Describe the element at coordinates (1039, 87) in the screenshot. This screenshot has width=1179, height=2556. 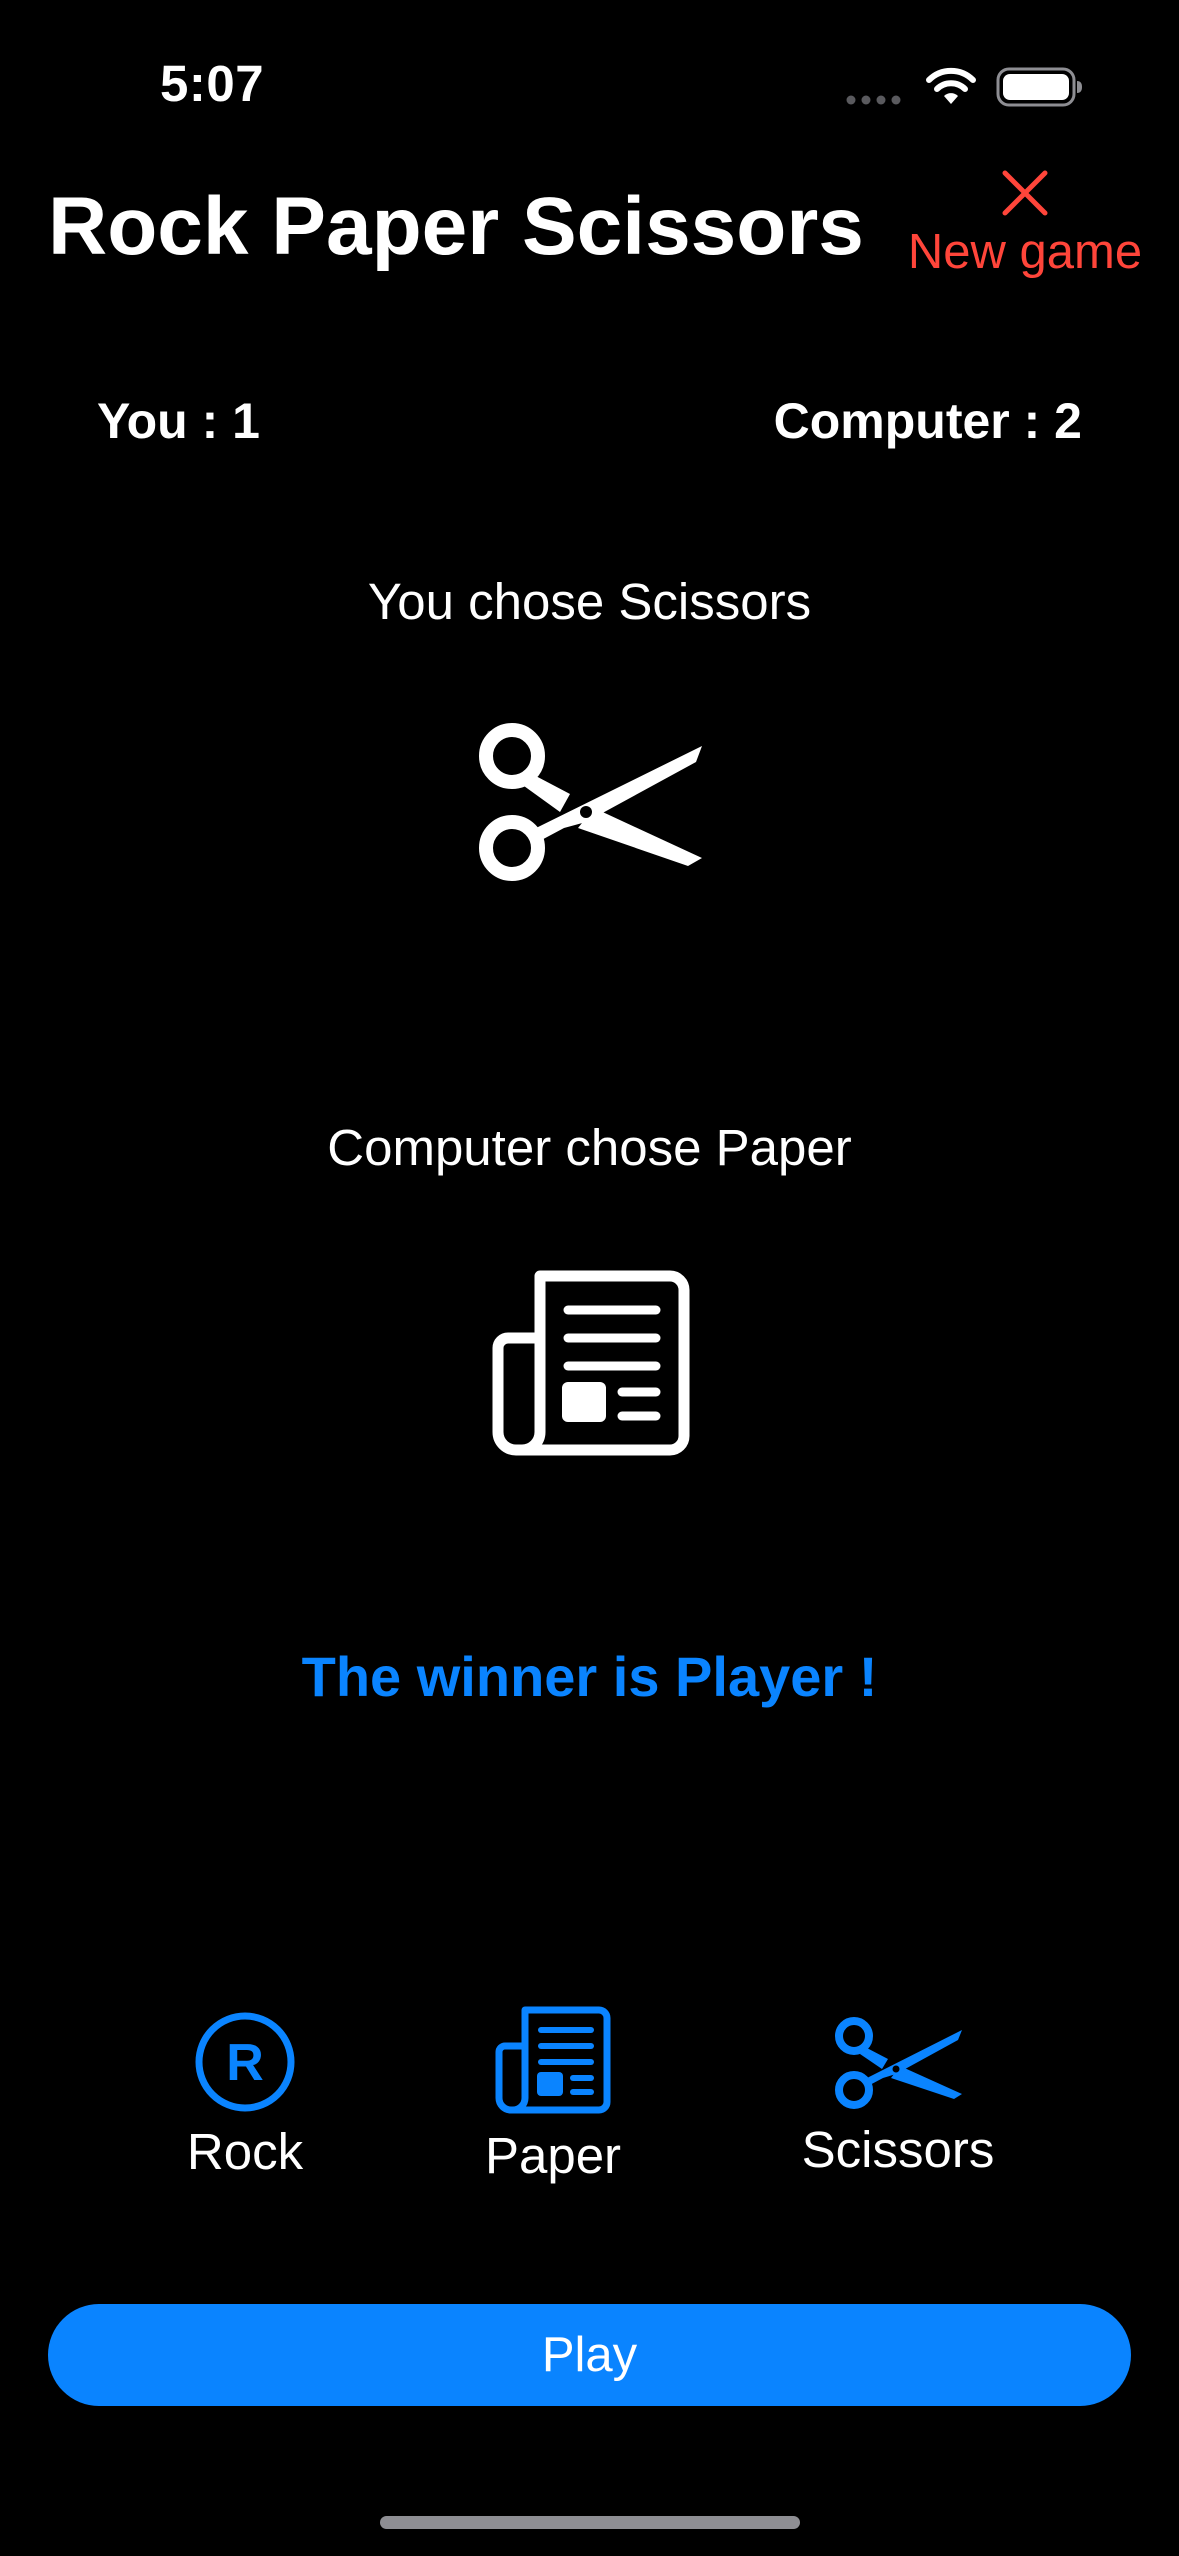
I see `battery-icon` at that location.